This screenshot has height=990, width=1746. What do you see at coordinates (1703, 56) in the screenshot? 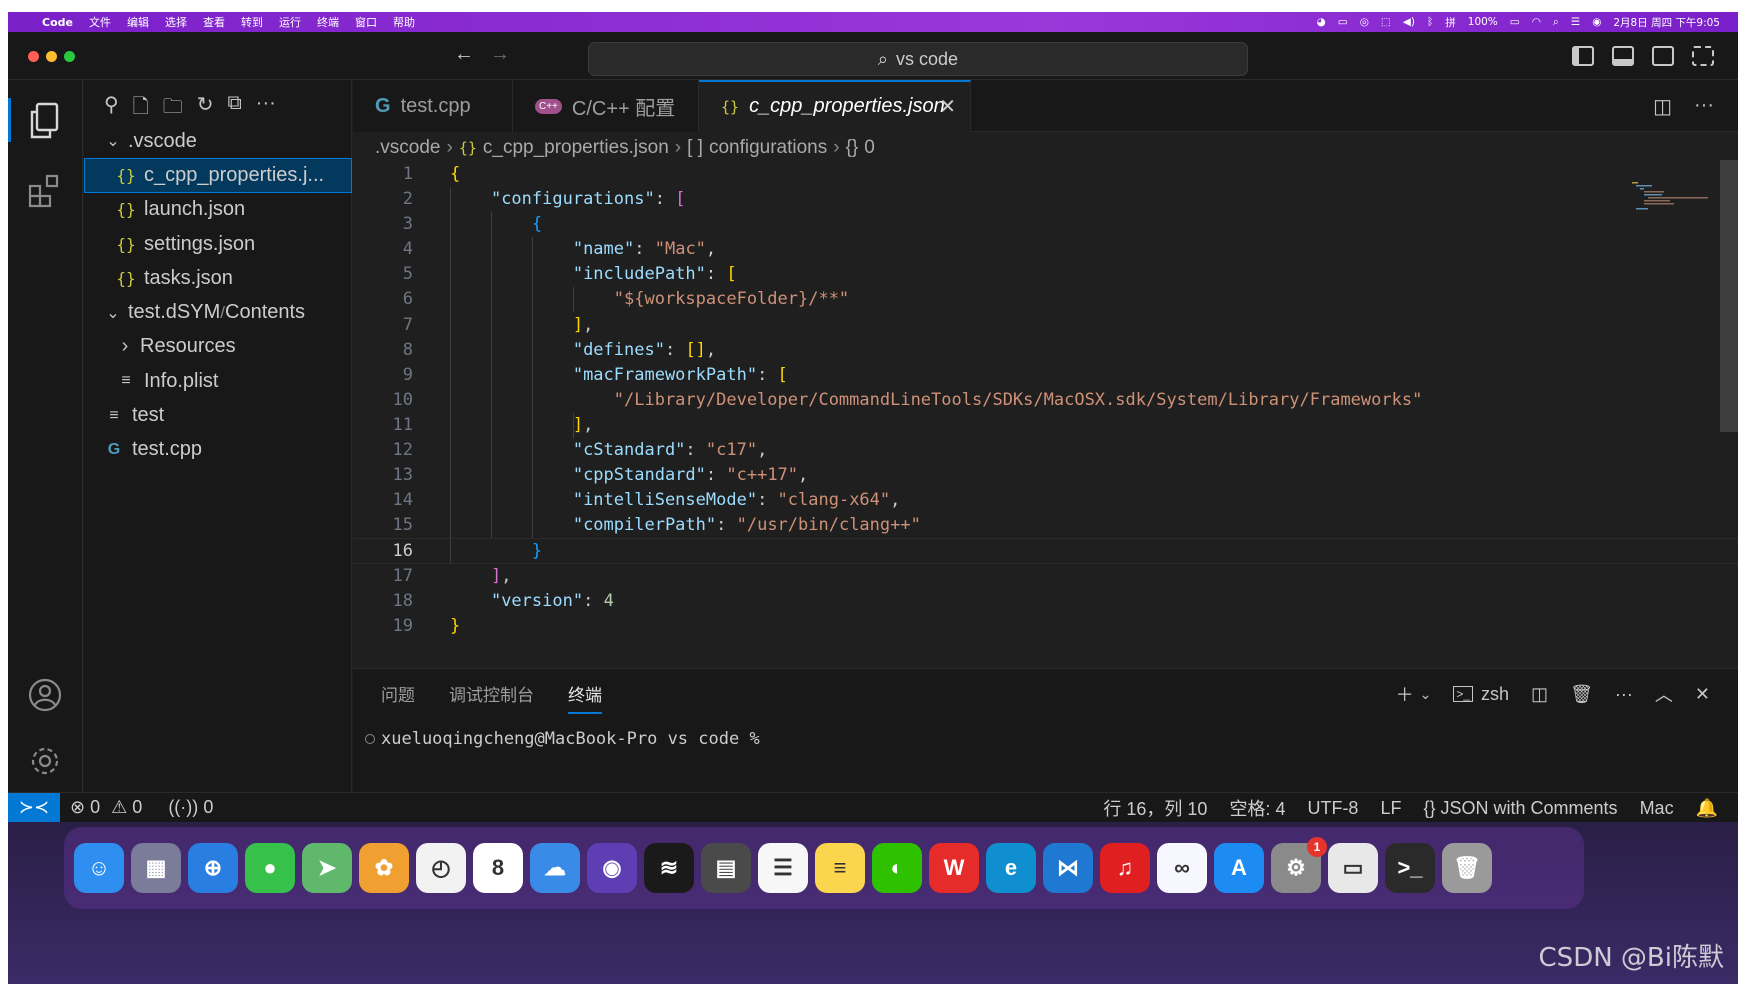
I see `customize-layout-icon` at bounding box center [1703, 56].